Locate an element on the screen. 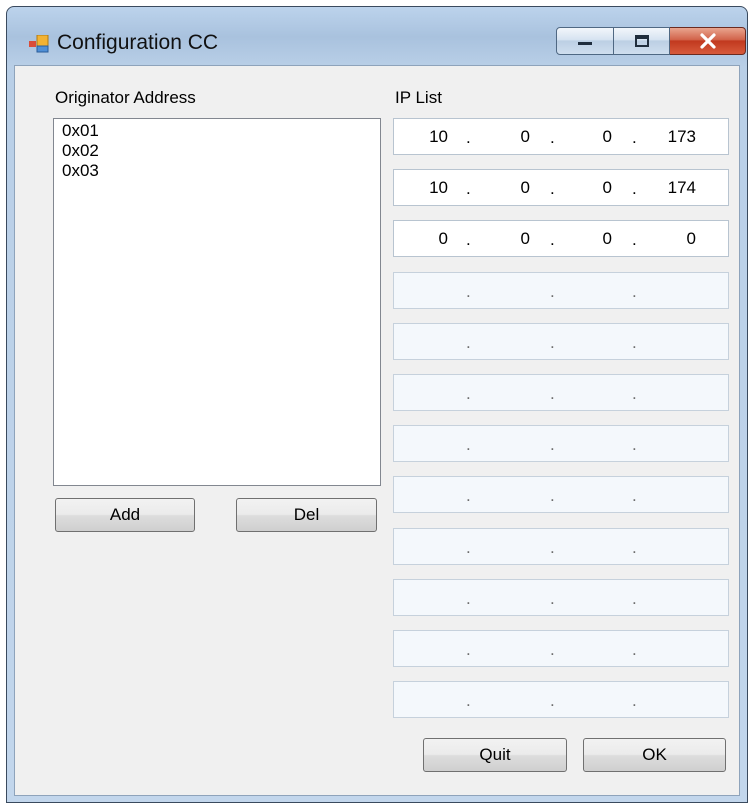 The image size is (756, 809). ip-octet-field: 173 is located at coordinates (676, 137).